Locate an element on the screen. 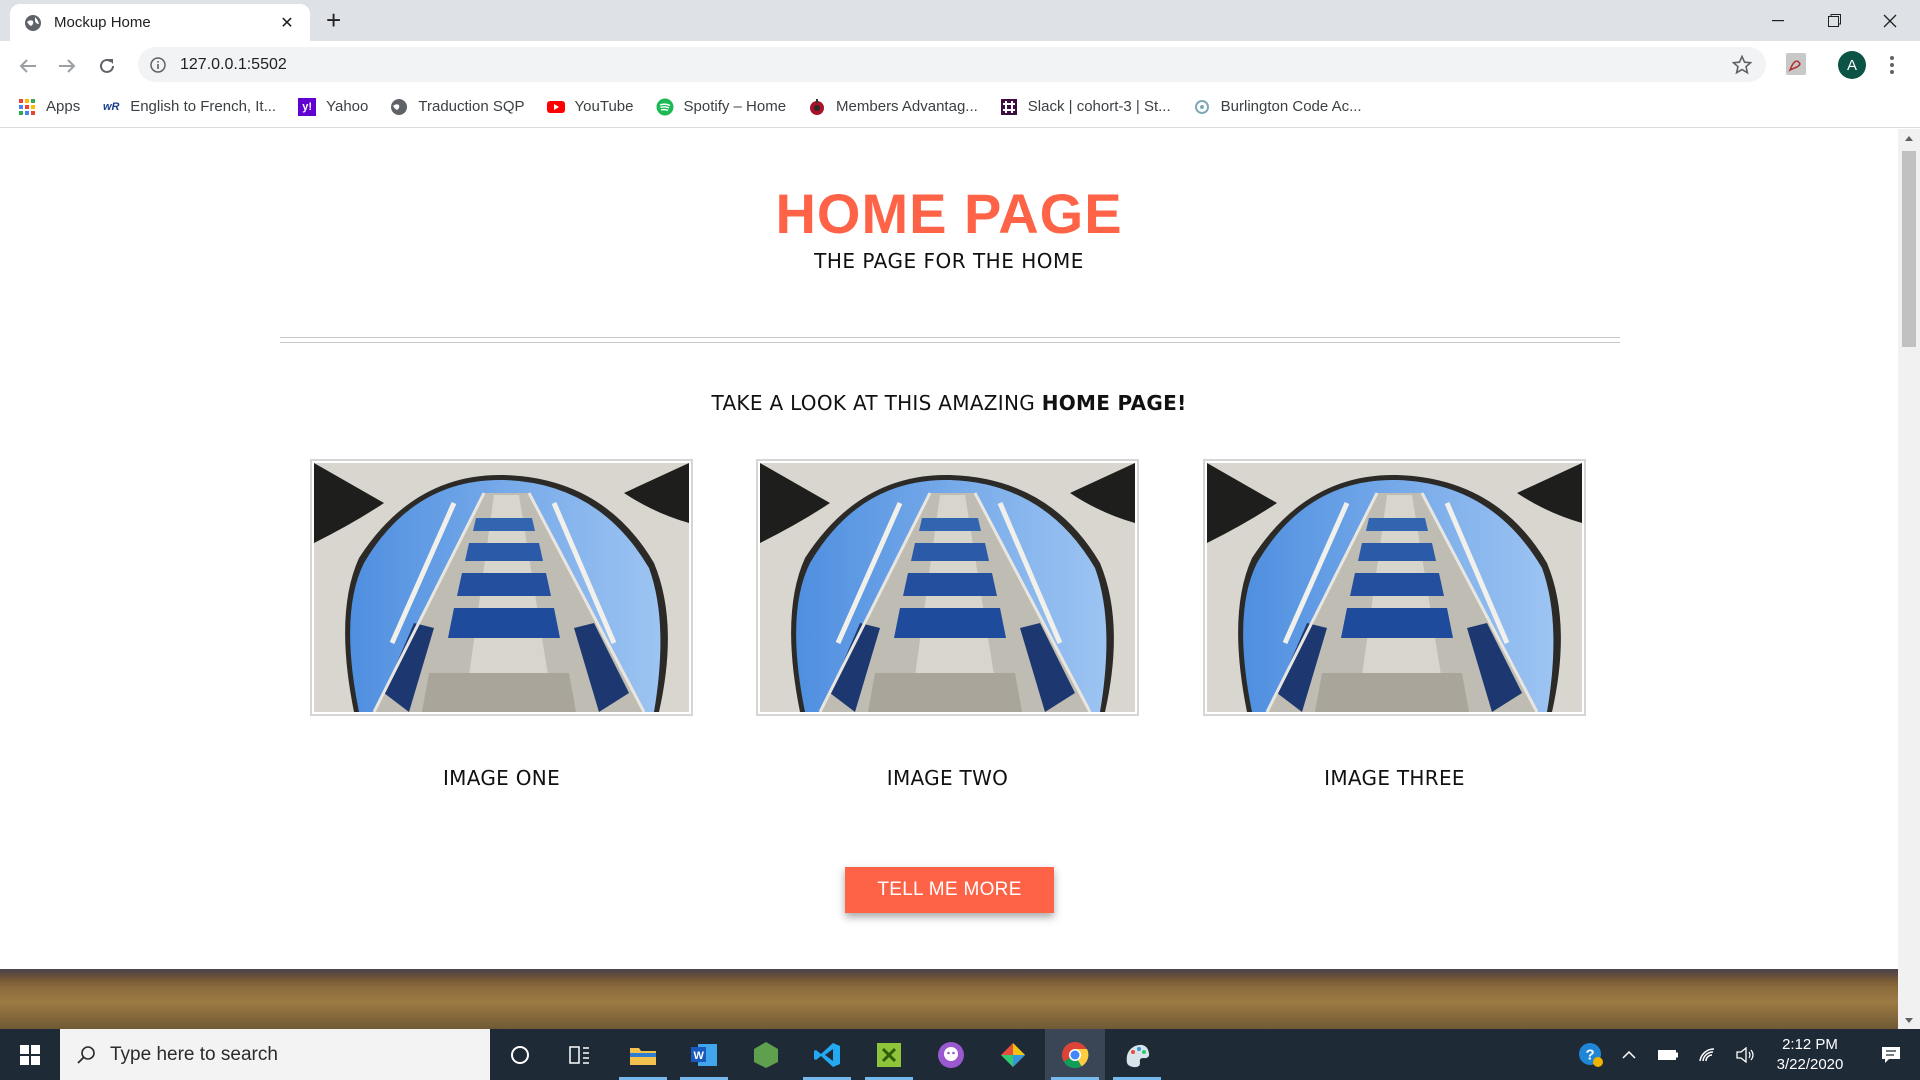  nodejs-button is located at coordinates (766, 1054).